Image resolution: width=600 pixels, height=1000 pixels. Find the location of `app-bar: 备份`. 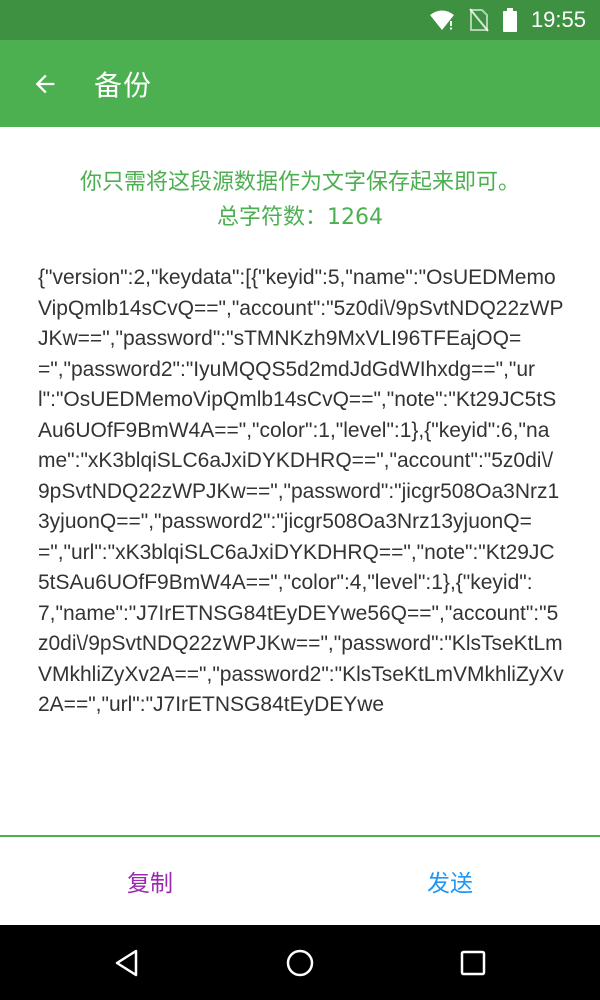

app-bar: 备份 is located at coordinates (300, 83).